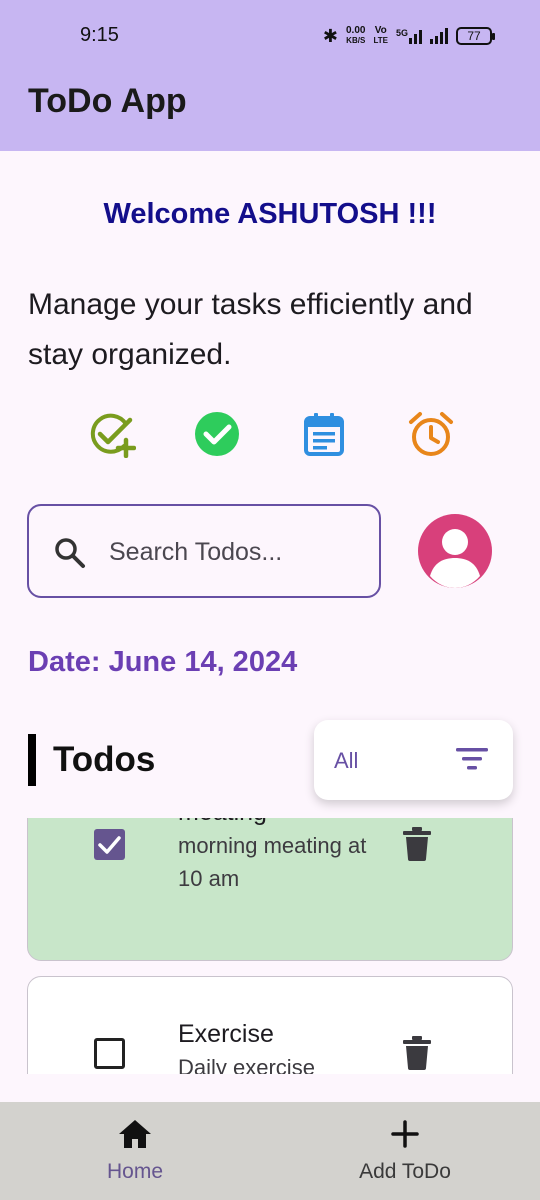 This screenshot has height=1200, width=540. Describe the element at coordinates (413, 760) in the screenshot. I see `filter-dropdown: All` at that location.